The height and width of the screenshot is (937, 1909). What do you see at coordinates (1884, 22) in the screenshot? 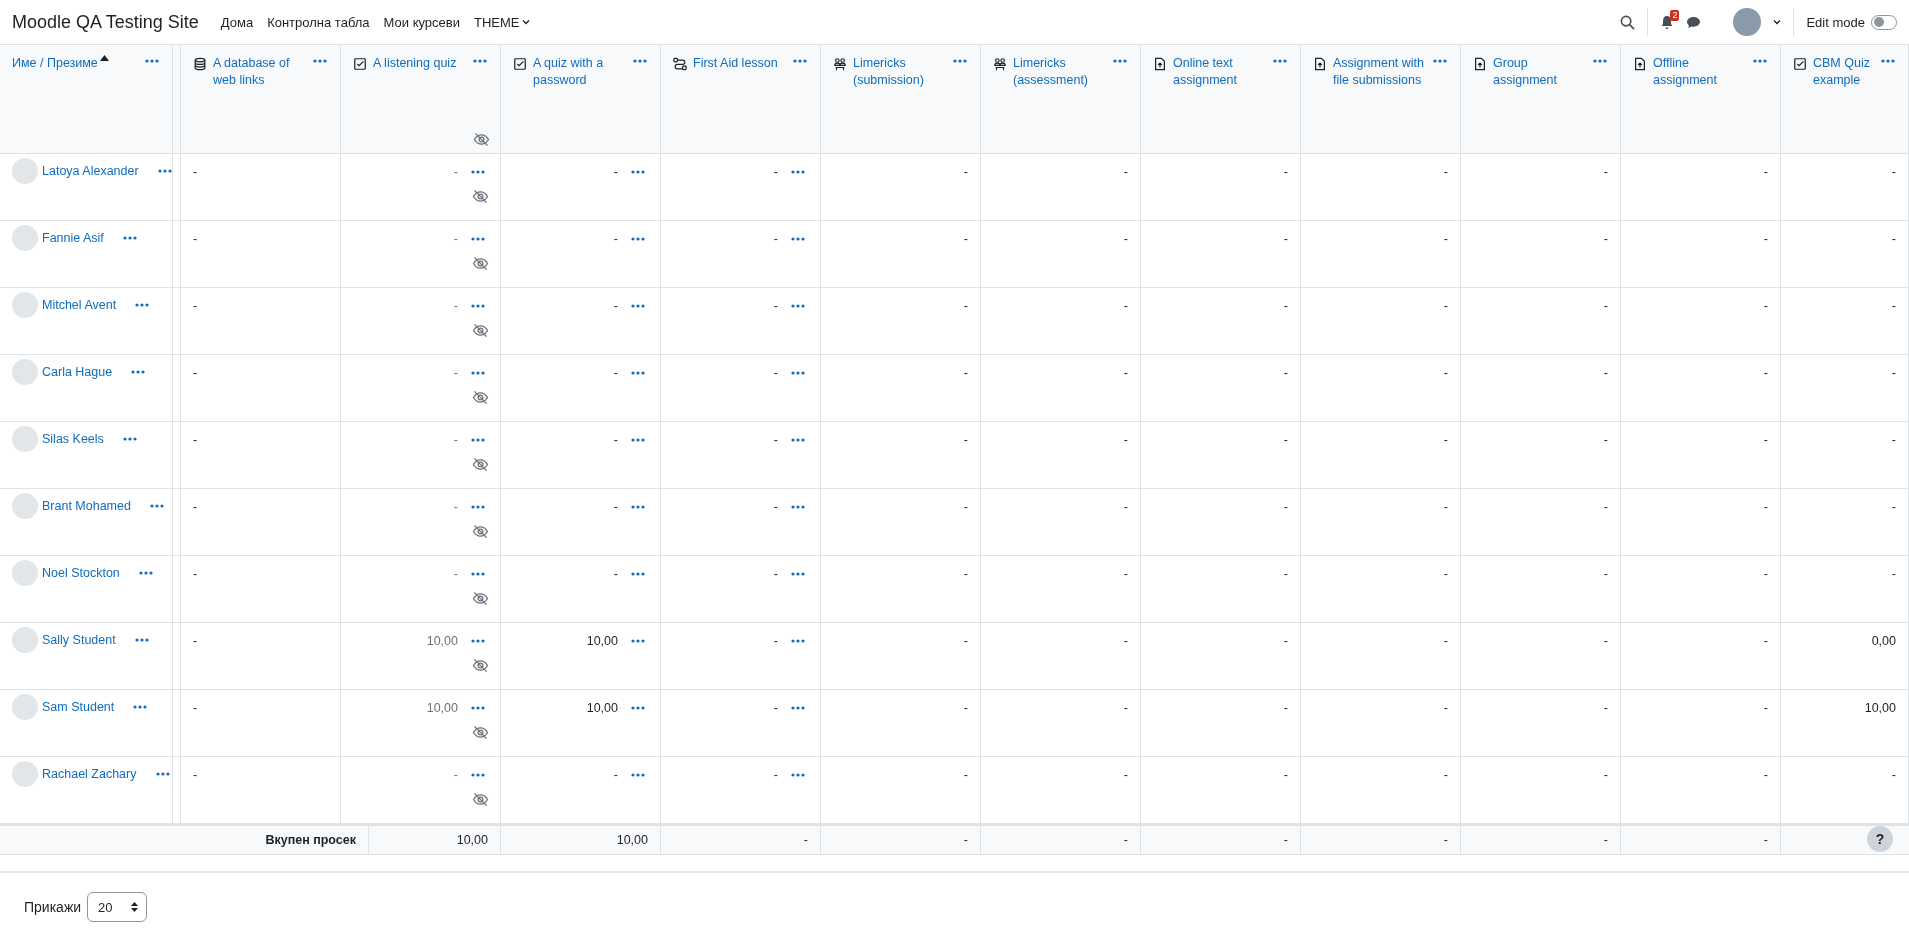
I see `edit-mode-toggle` at bounding box center [1884, 22].